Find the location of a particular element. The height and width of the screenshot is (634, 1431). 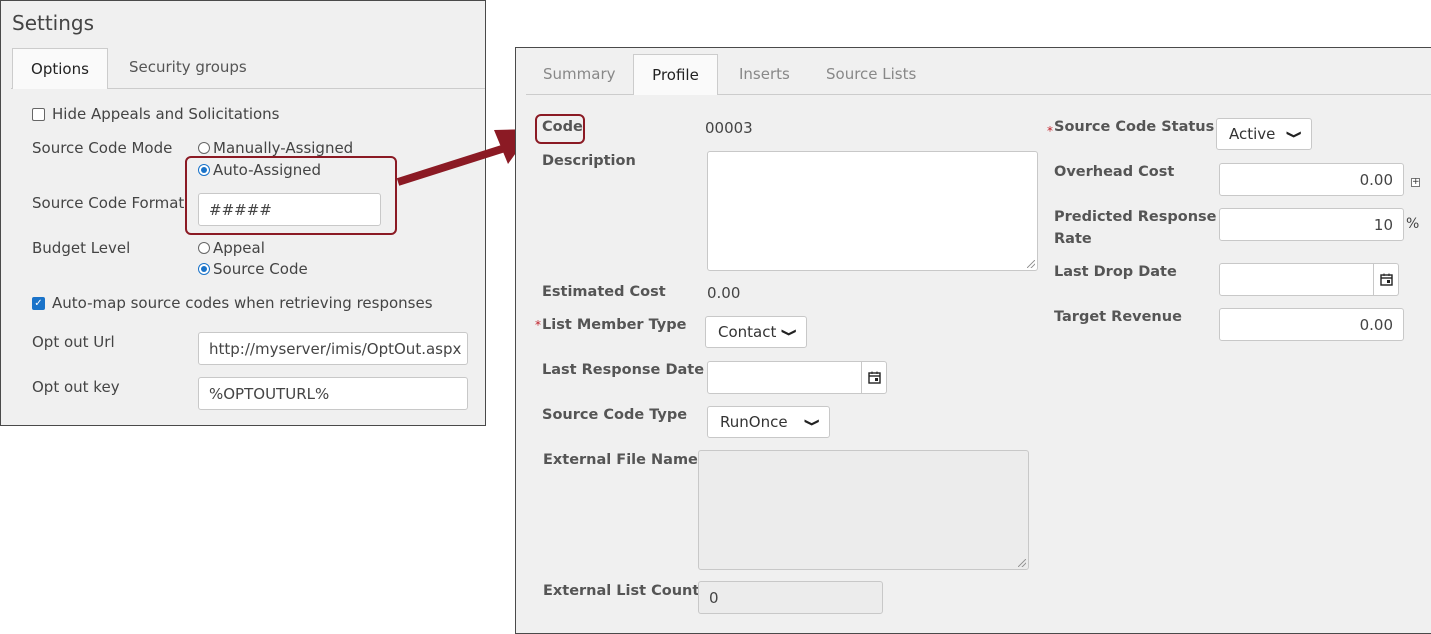

auto-assigned-highlight is located at coordinates (291, 195).